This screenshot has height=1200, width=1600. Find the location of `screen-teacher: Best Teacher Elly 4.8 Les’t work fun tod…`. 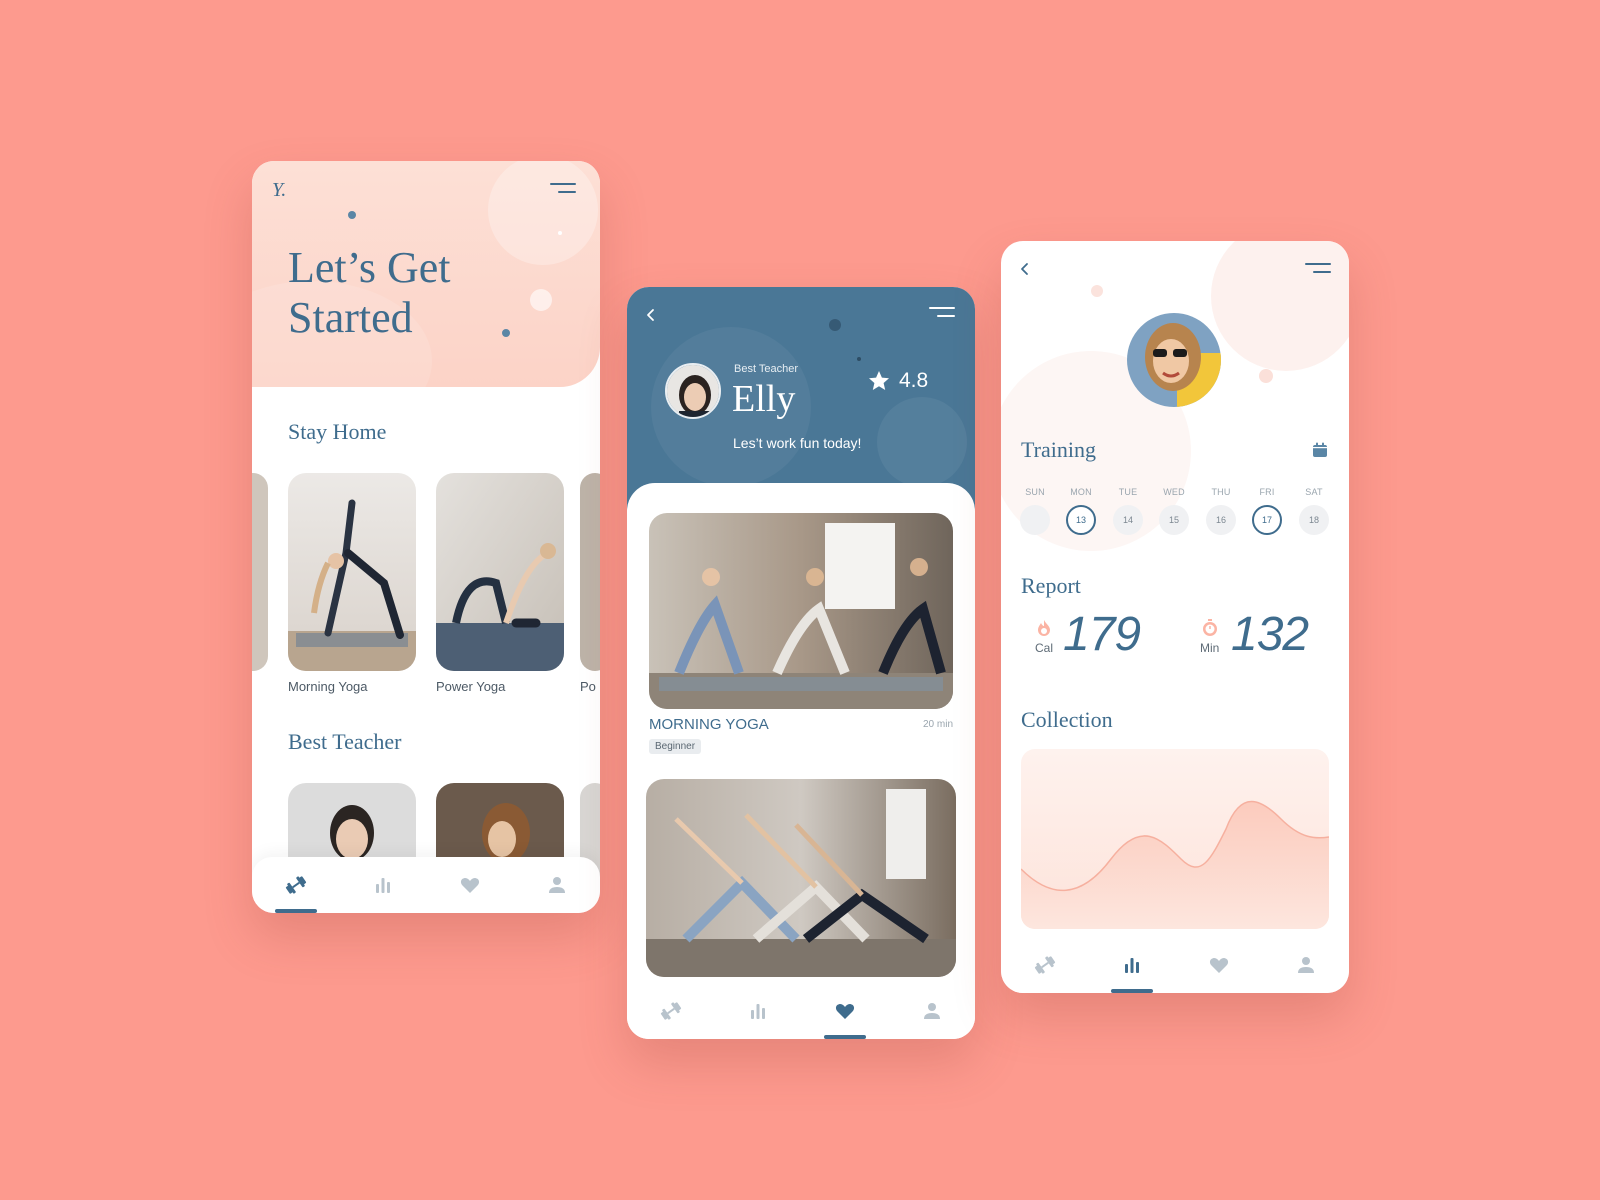

screen-teacher: Best Teacher Elly 4.8 Les’t work fun tod… is located at coordinates (801, 663).